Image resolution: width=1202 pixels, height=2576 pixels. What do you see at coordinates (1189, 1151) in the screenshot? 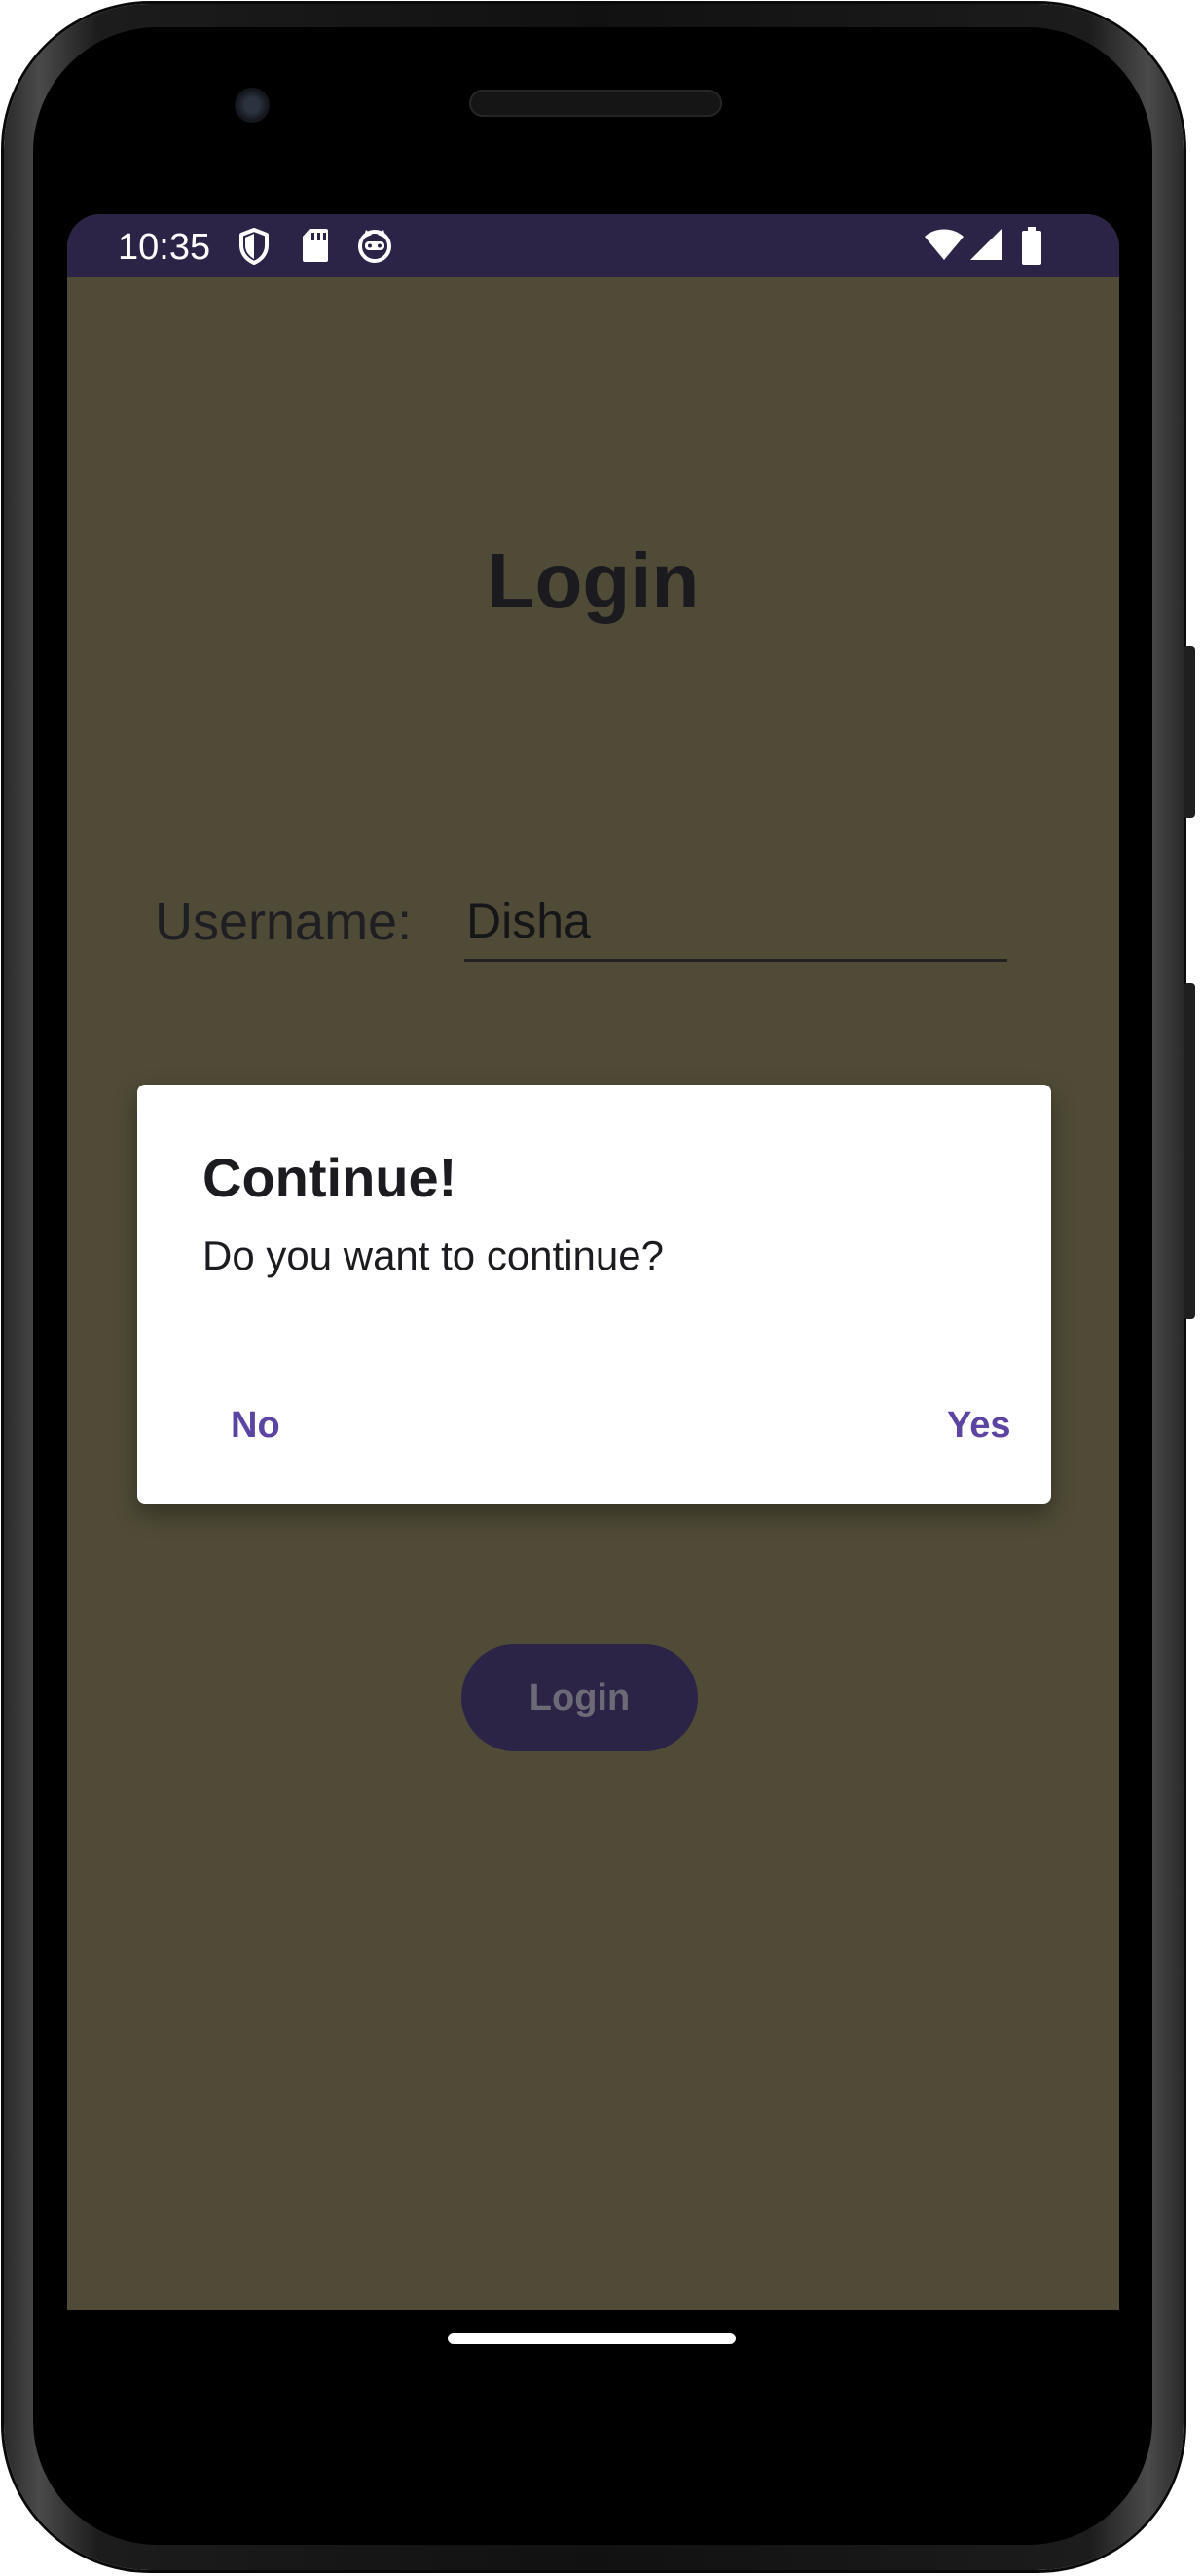
I see `power-button` at bounding box center [1189, 1151].